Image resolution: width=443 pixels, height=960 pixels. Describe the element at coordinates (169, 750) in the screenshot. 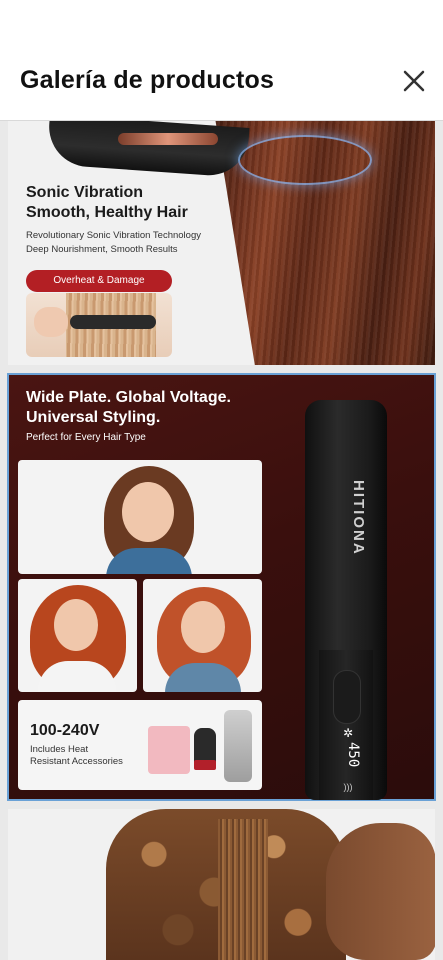

I see `heat-mat-image` at that location.